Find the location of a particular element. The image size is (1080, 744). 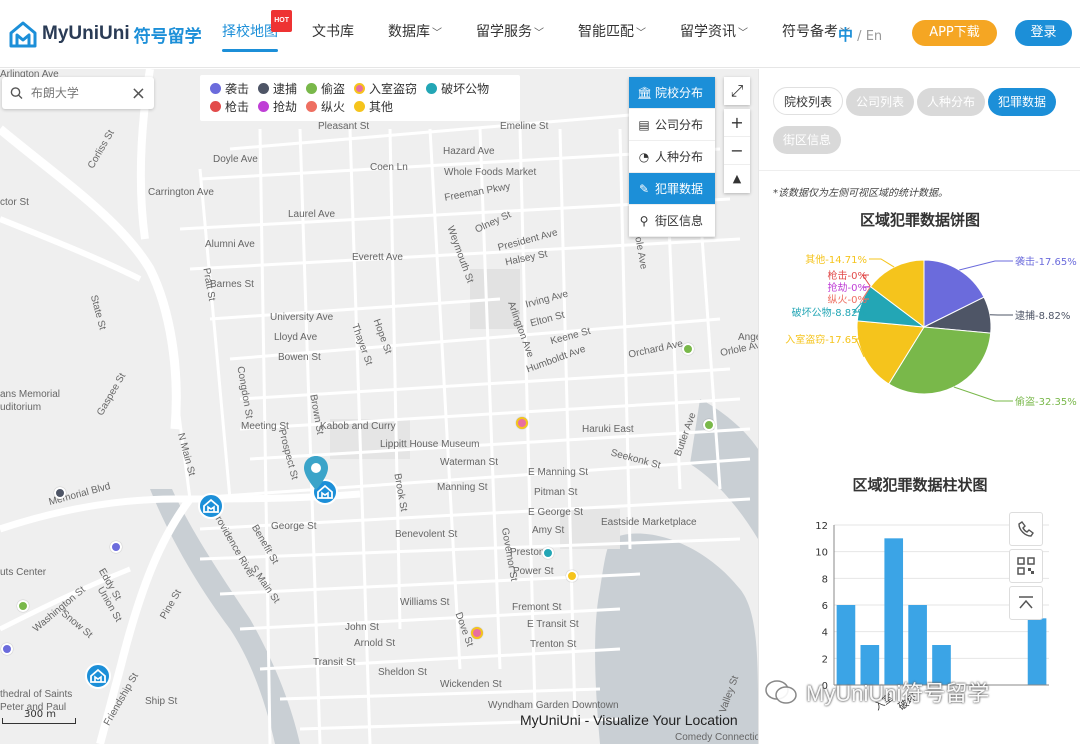

data-note: *该数据仅为左侧可视区域的统计数据。 is located at coordinates (860, 193).